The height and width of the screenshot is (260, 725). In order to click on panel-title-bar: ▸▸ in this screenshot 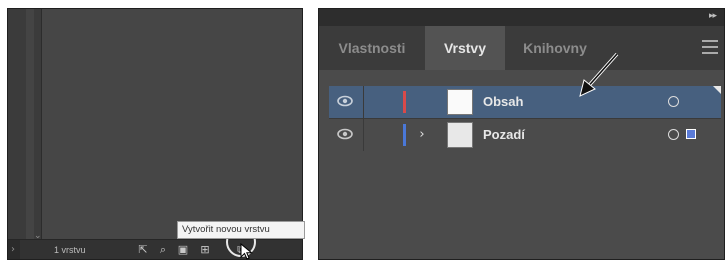, I will do `click(521, 17)`.